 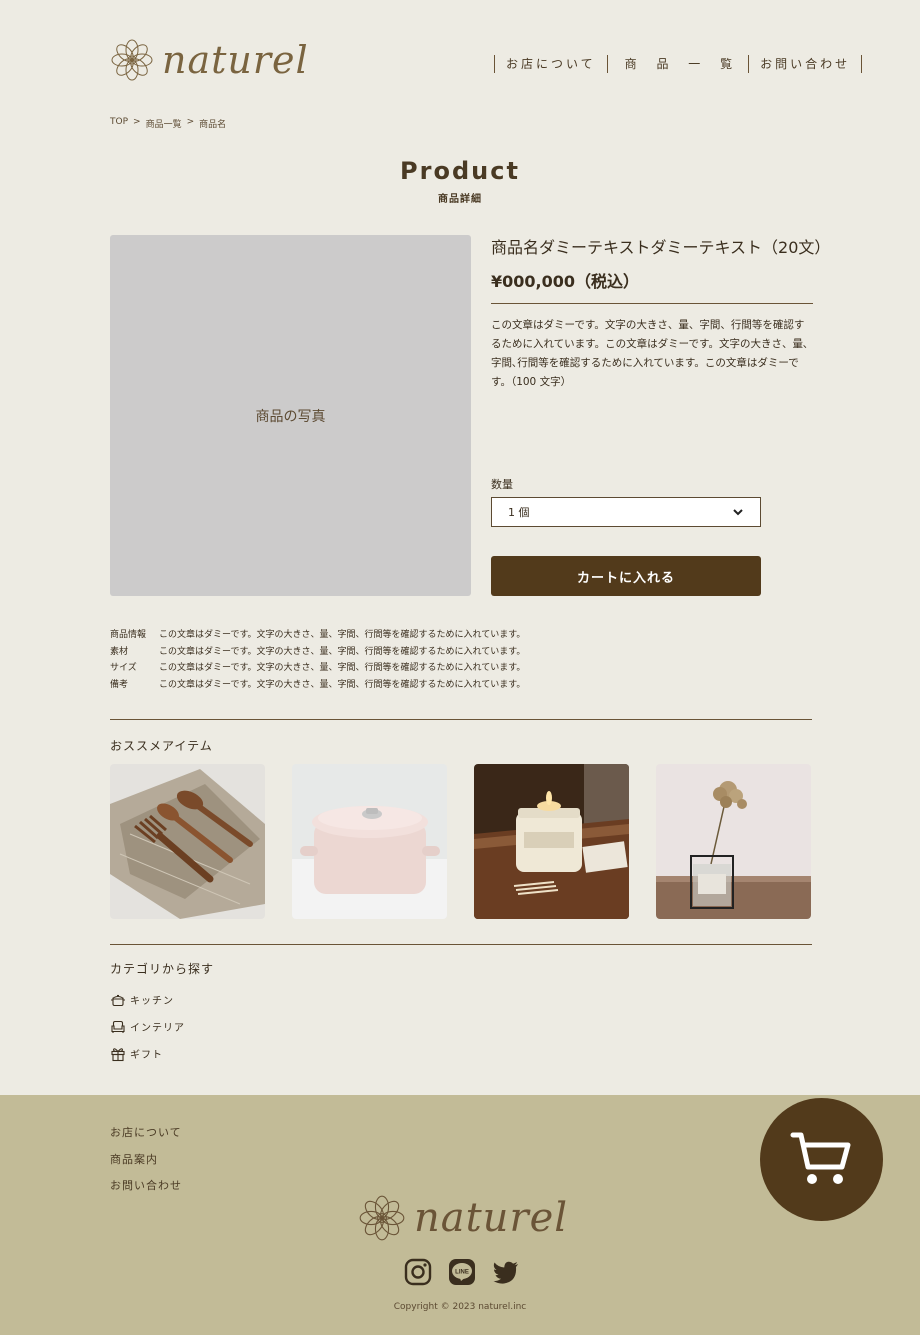 What do you see at coordinates (519, 512) in the screenshot?
I see `quantity-value: 1 個` at bounding box center [519, 512].